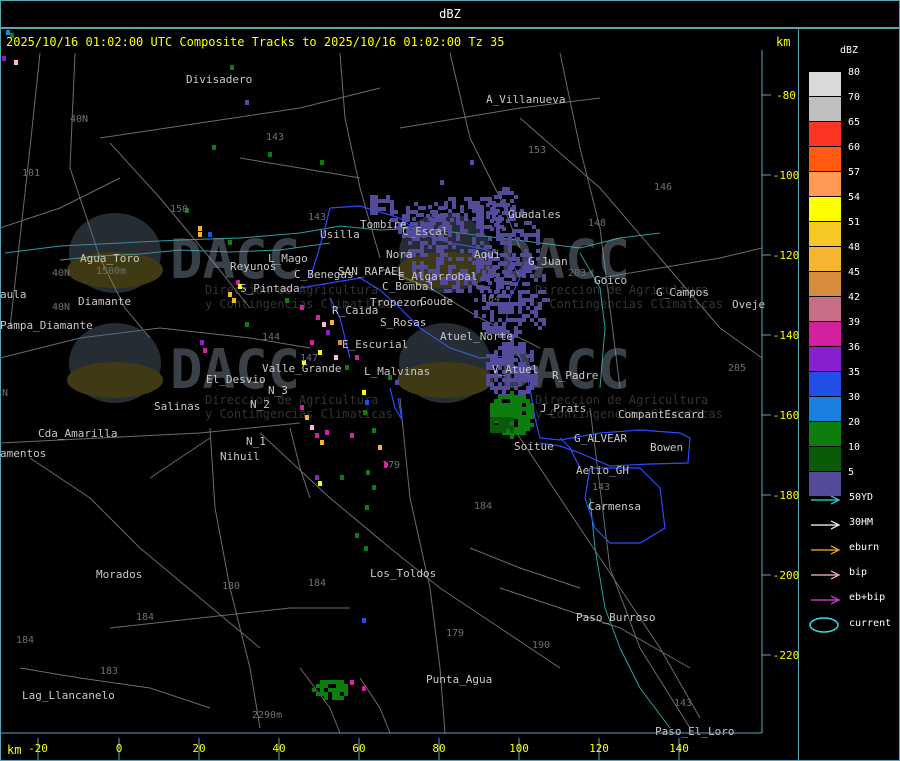 The height and width of the screenshot is (761, 900). What do you see at coordinates (854, 372) in the screenshot?
I see `legend-value-35: 35` at bounding box center [854, 372].